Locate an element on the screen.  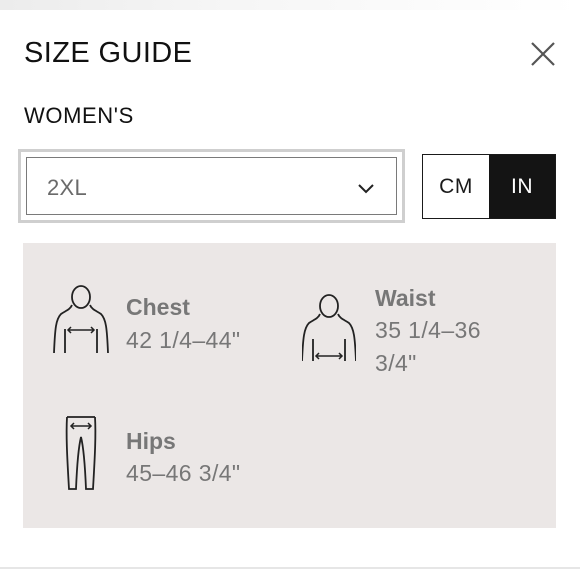
close-icon is located at coordinates (543, 54).